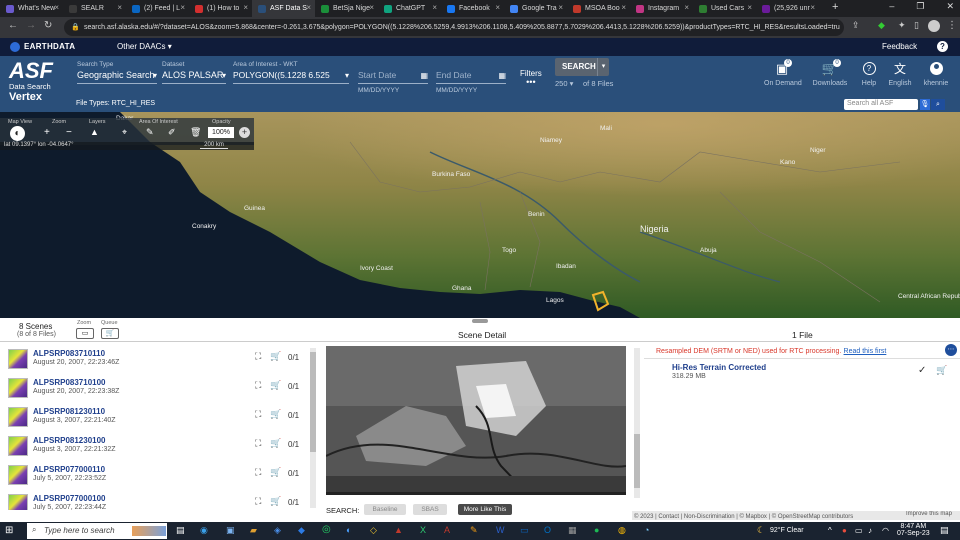 The image size is (960, 540). Describe the element at coordinates (36, 84) in the screenshot. I see `asf-logo: ASF Data Search Vertex` at that location.